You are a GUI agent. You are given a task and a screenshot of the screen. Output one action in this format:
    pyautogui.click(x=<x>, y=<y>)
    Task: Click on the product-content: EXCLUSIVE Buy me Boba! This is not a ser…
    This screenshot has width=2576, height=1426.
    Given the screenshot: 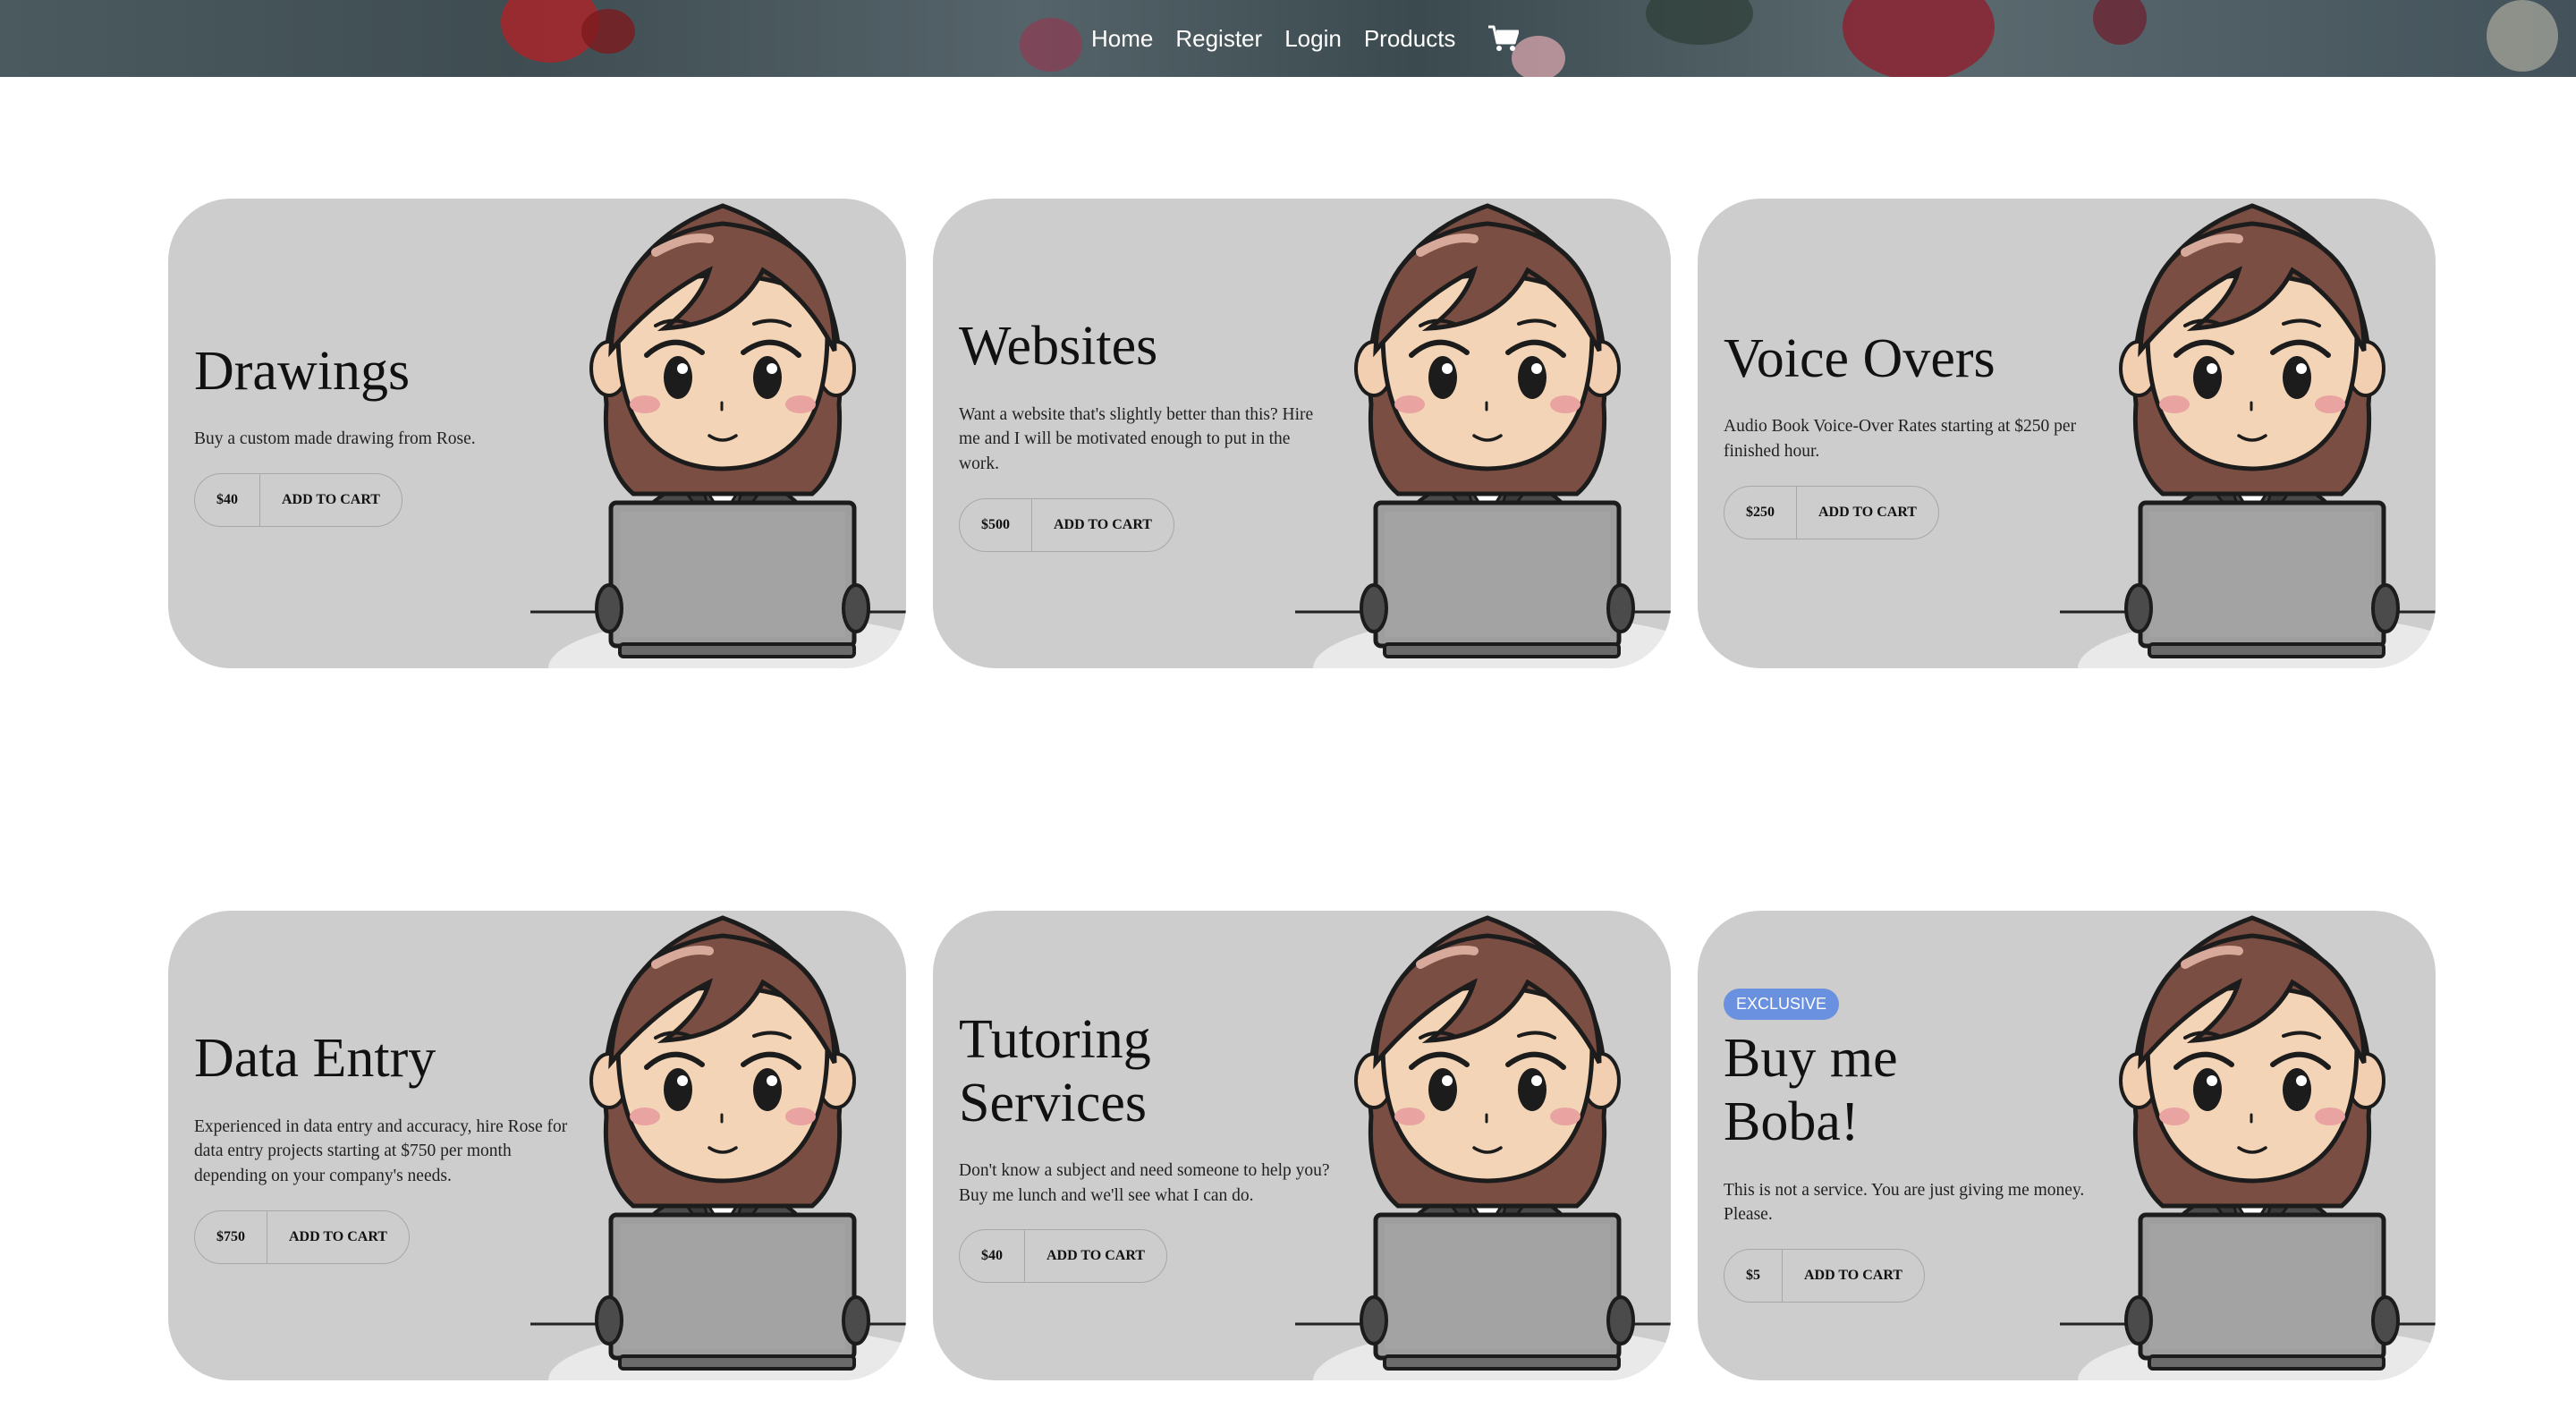 What is the action you would take?
    pyautogui.click(x=1916, y=1146)
    